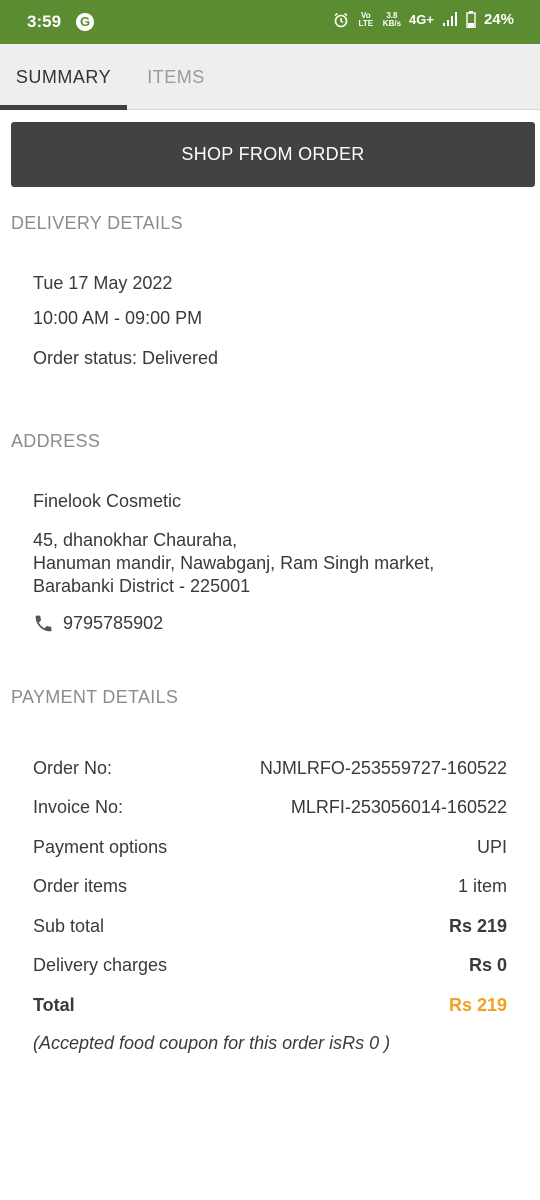  I want to click on payment-value: 1 item, so click(482, 886).